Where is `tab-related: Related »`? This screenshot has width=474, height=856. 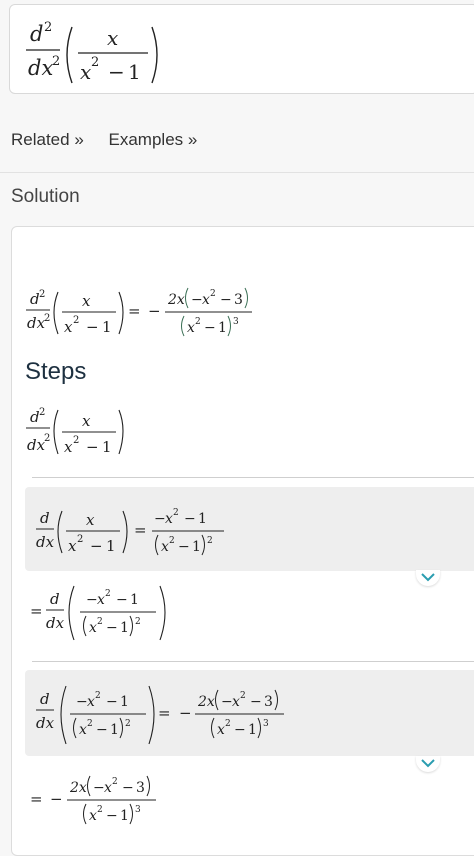
tab-related: Related » is located at coordinates (47, 139).